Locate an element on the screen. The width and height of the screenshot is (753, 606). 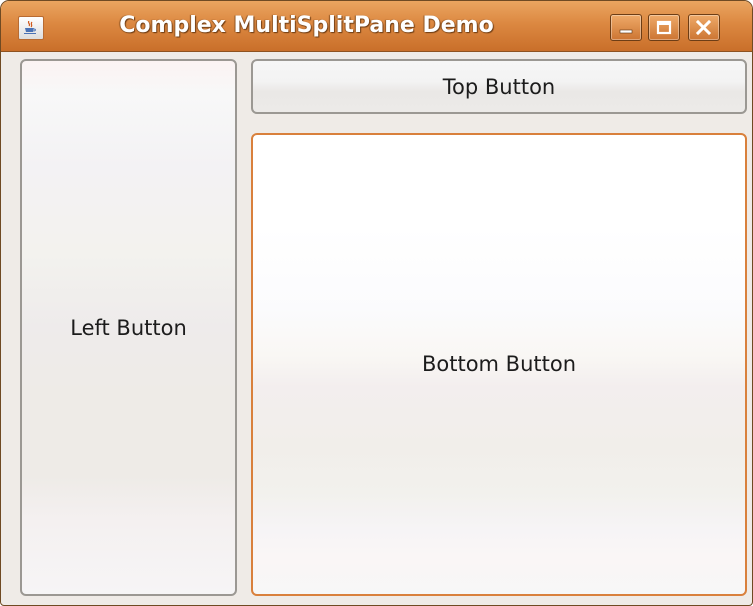
maximize-button is located at coordinates (664, 27).